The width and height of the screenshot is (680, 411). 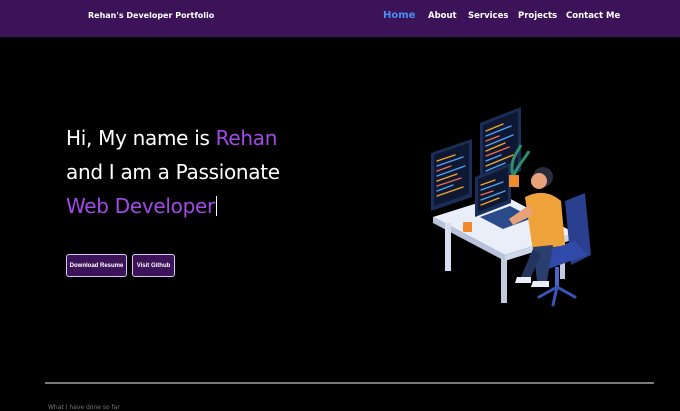 I want to click on nav-links: Home About Services Projects Contact Me, so click(x=340, y=19).